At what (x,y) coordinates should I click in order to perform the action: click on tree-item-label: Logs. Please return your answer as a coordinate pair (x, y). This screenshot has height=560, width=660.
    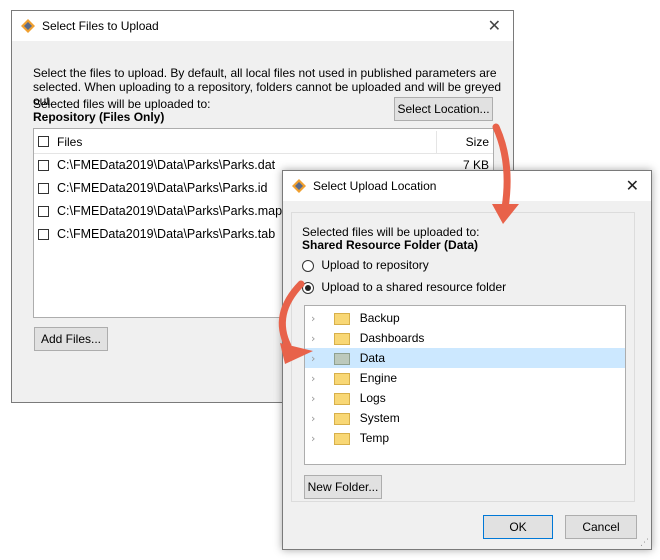
    Looking at the image, I should click on (372, 398).